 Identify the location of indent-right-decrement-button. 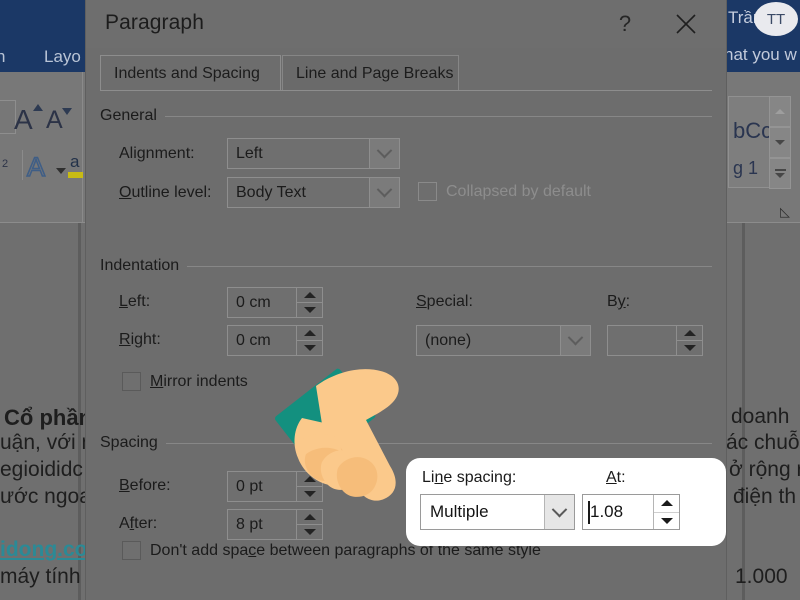
(309, 347).